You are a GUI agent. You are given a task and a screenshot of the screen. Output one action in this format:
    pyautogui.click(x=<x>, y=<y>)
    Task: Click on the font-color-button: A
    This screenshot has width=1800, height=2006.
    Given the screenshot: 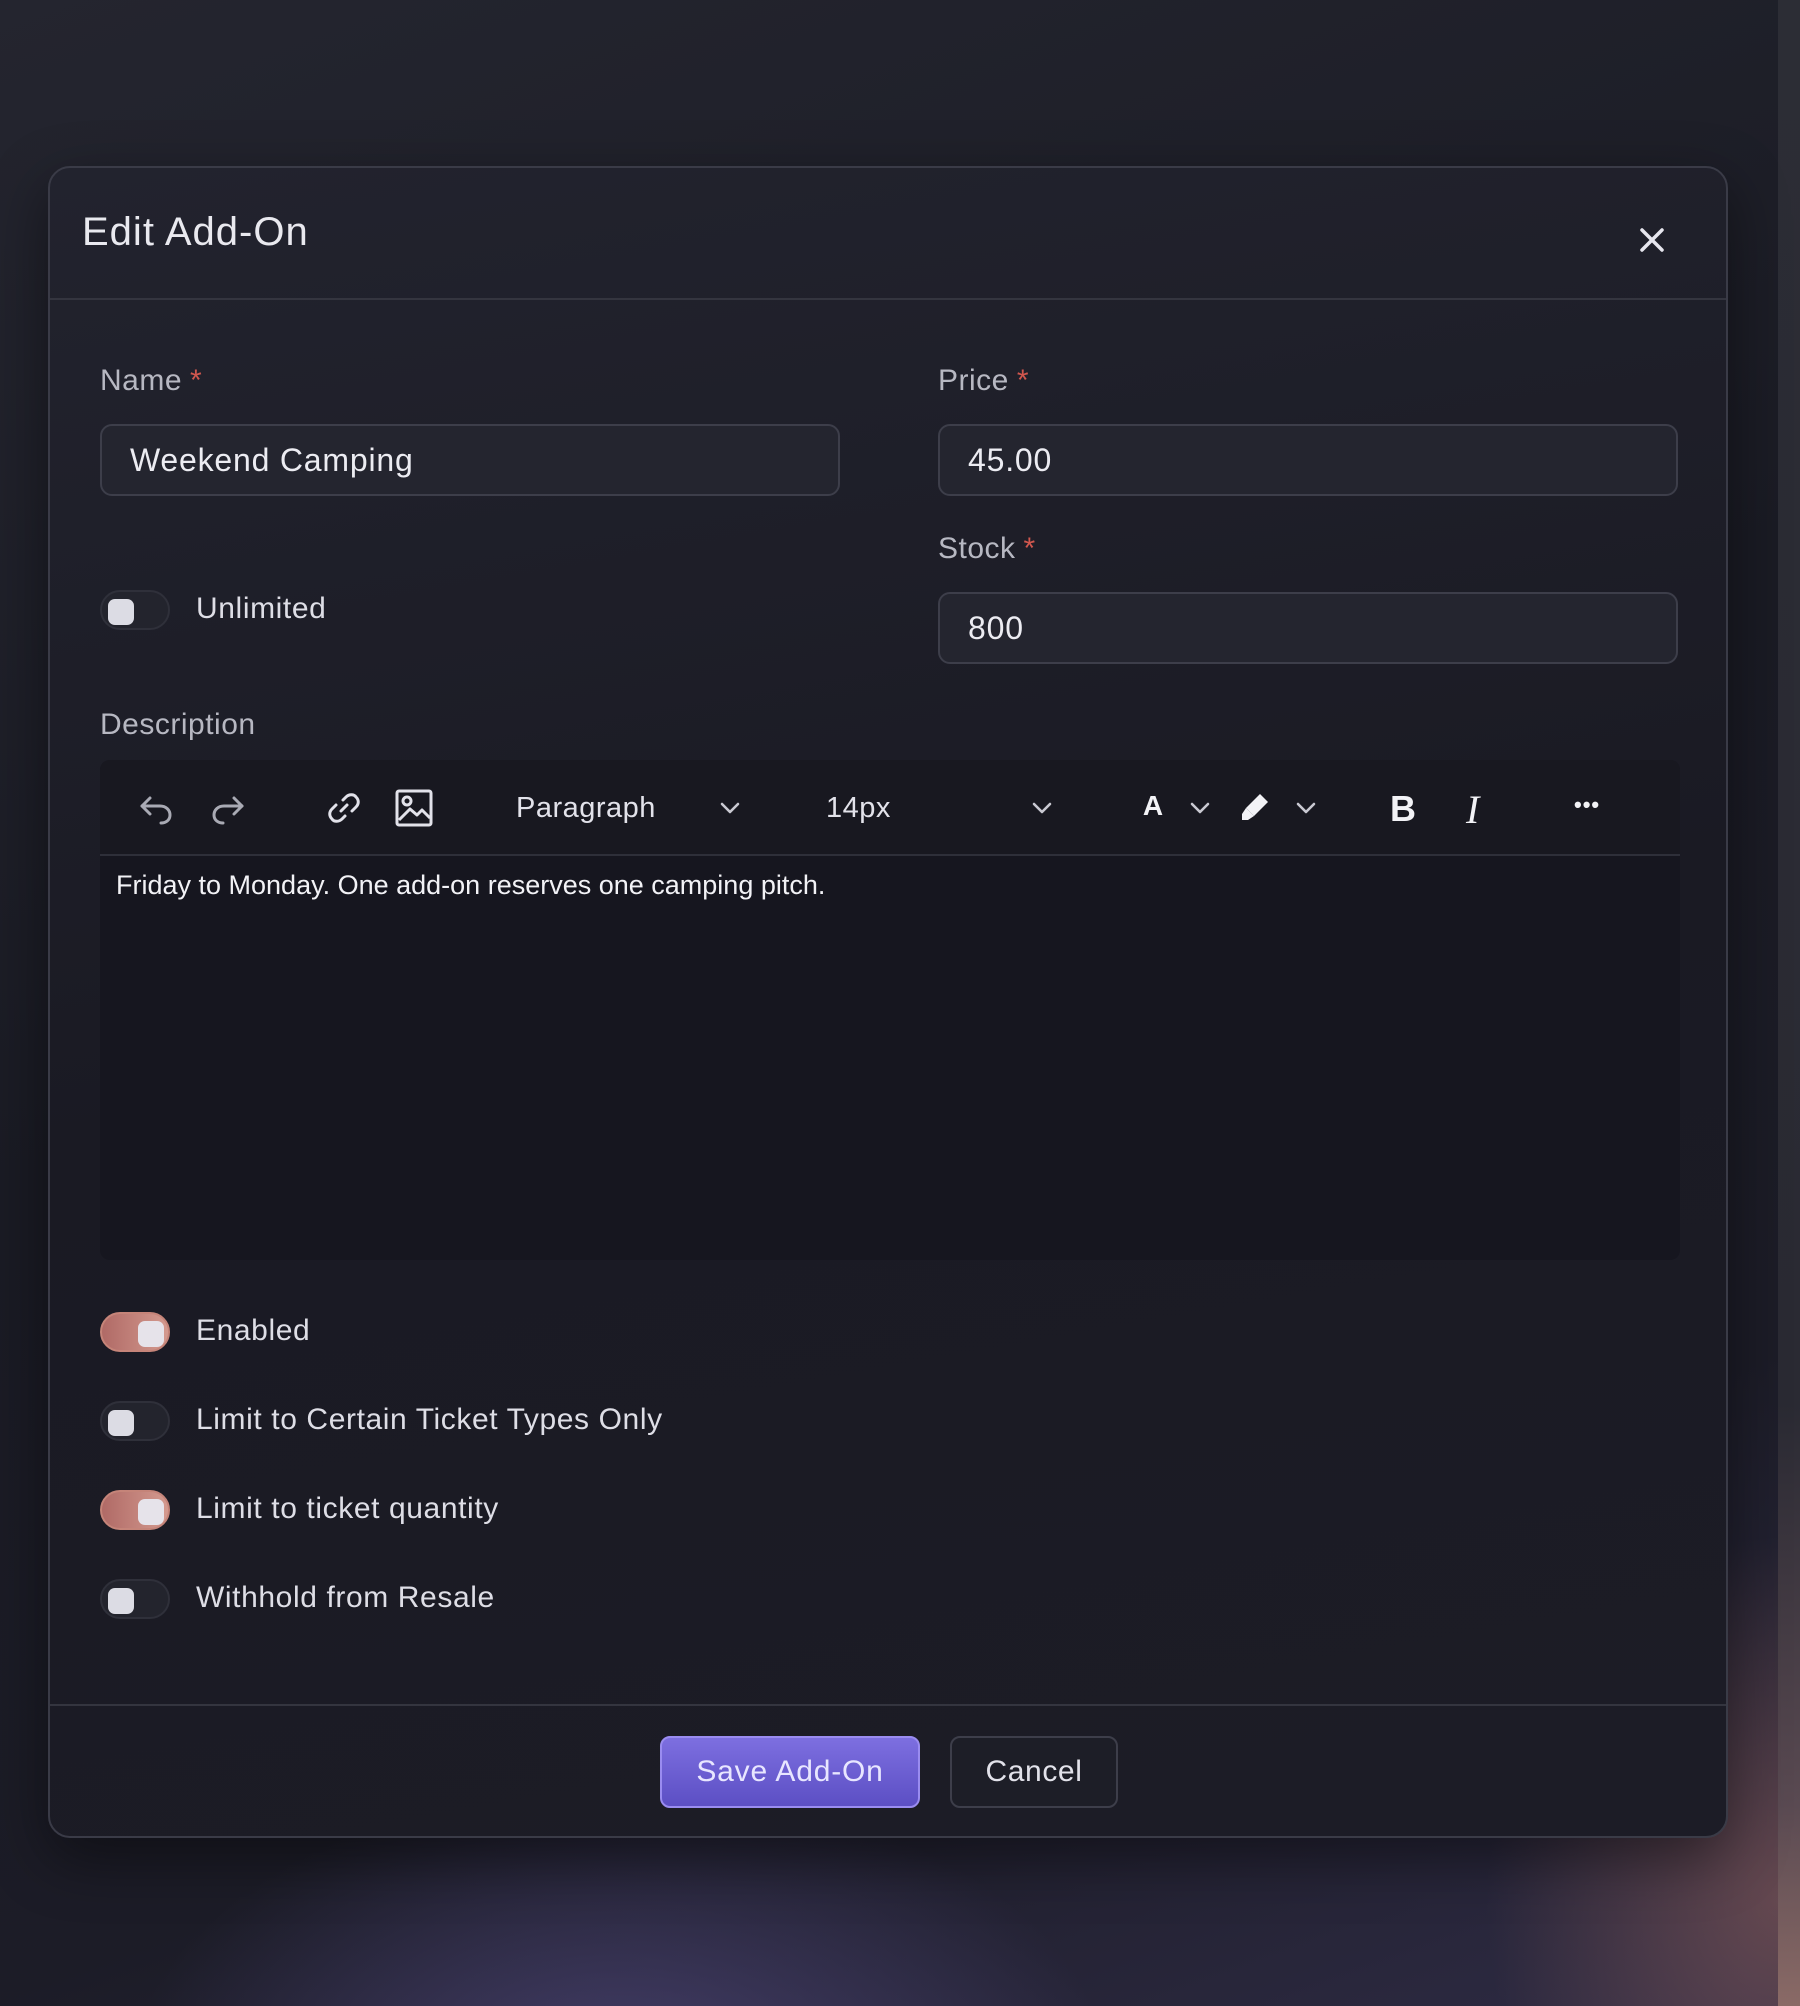 What is the action you would take?
    pyautogui.click(x=1178, y=807)
    